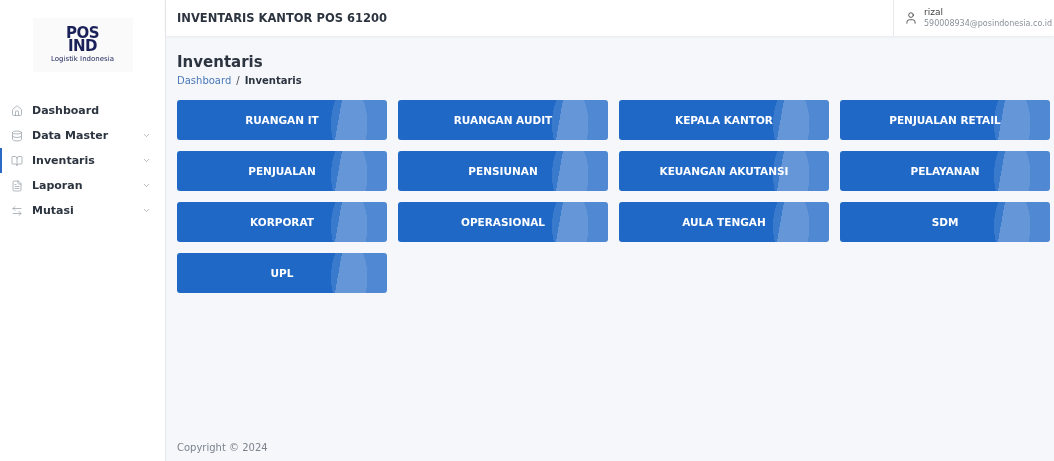 Image resolution: width=1054 pixels, height=461 pixels. What do you see at coordinates (82, 46) in the screenshot?
I see `logo-text: IND` at bounding box center [82, 46].